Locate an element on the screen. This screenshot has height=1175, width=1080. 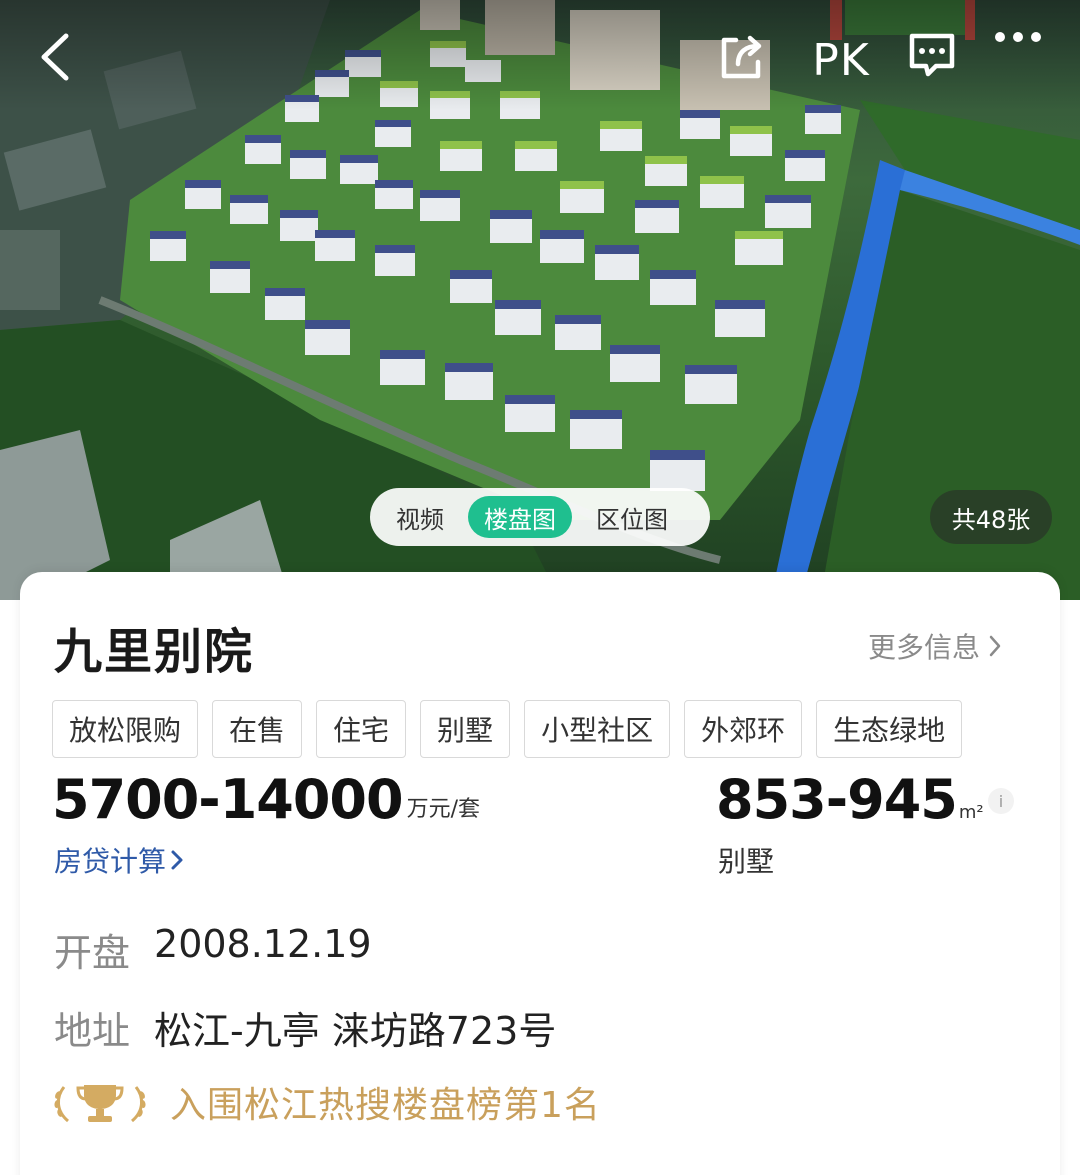
back-button is located at coordinates (66, 60).